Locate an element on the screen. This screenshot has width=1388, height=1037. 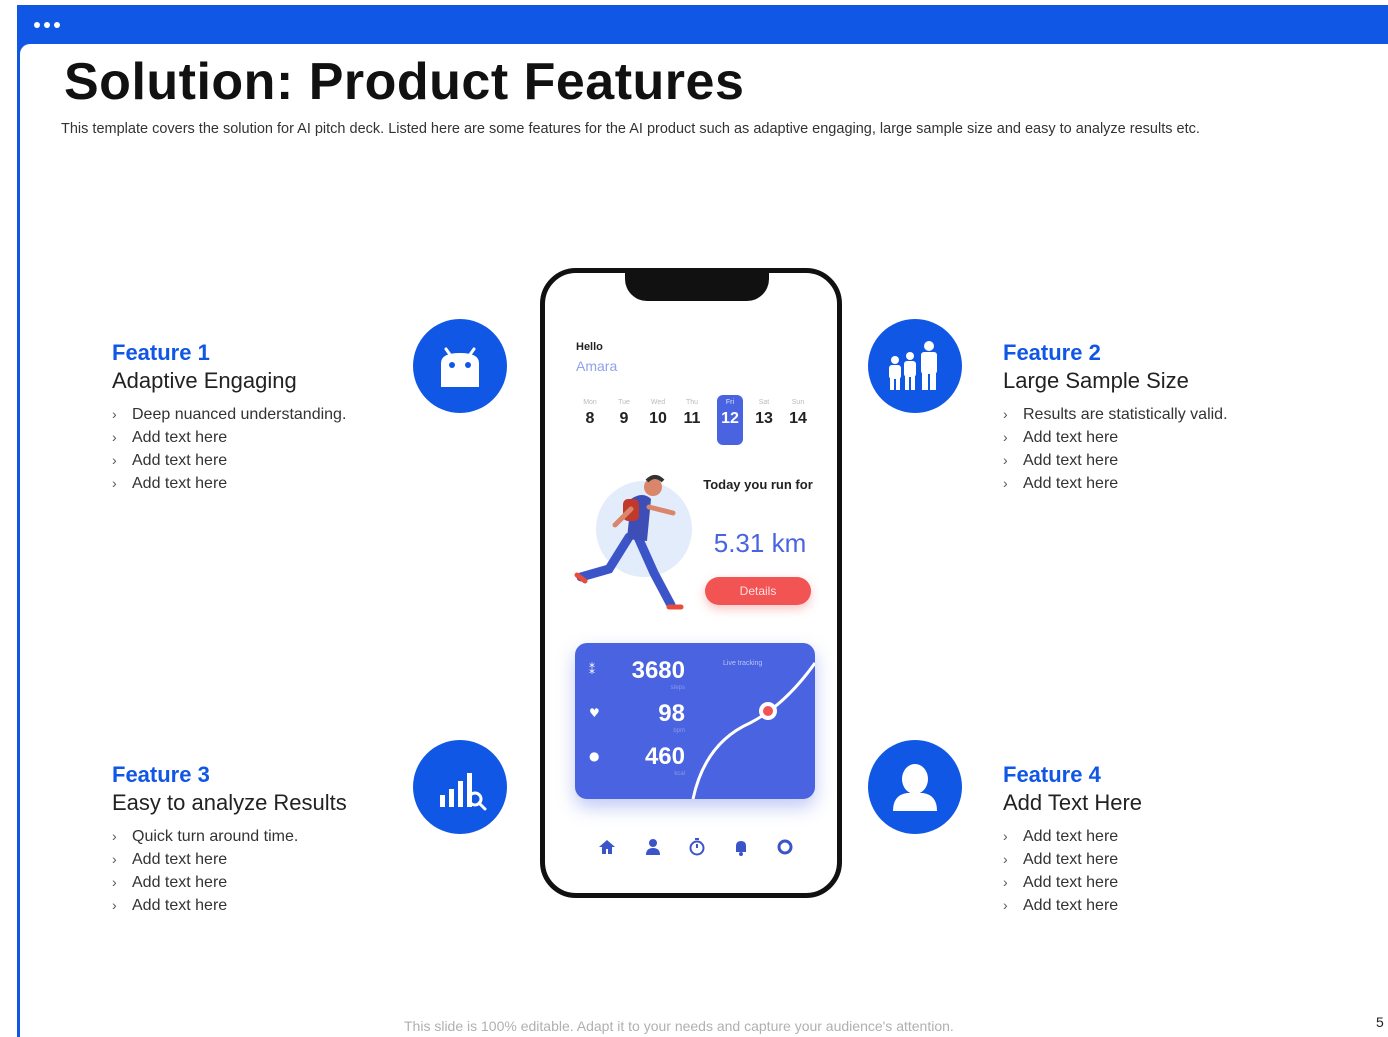
greeting: Hello is located at coordinates (589, 347).